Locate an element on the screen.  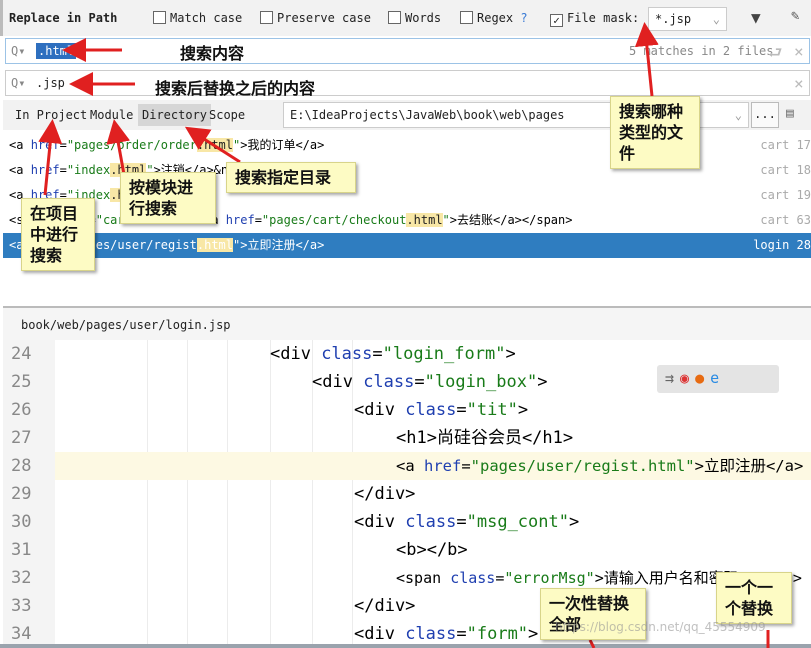
annotation-replace-one: 一个一个替换 is located at coordinates (754, 598).